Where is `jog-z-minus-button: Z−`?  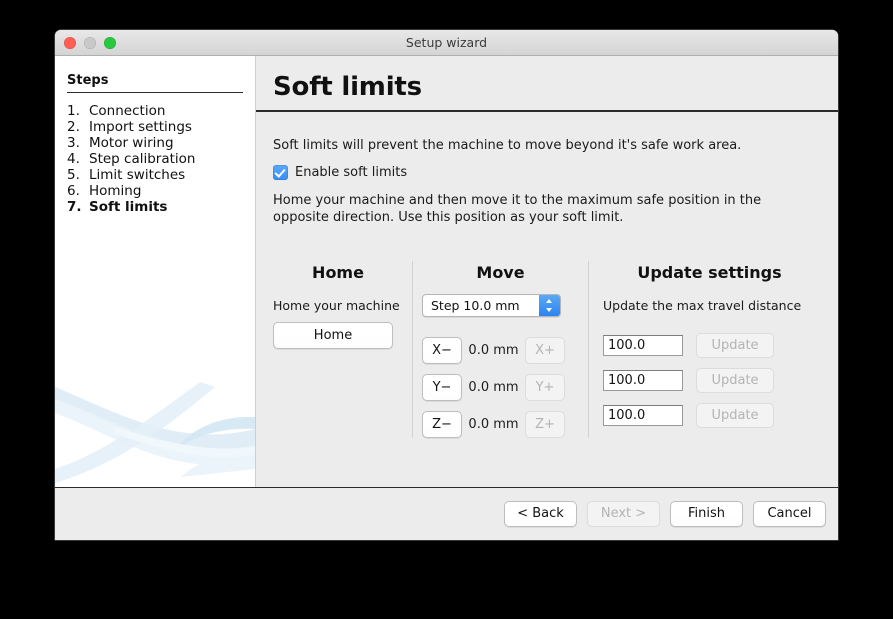
jog-z-minus-button: Z− is located at coordinates (442, 424).